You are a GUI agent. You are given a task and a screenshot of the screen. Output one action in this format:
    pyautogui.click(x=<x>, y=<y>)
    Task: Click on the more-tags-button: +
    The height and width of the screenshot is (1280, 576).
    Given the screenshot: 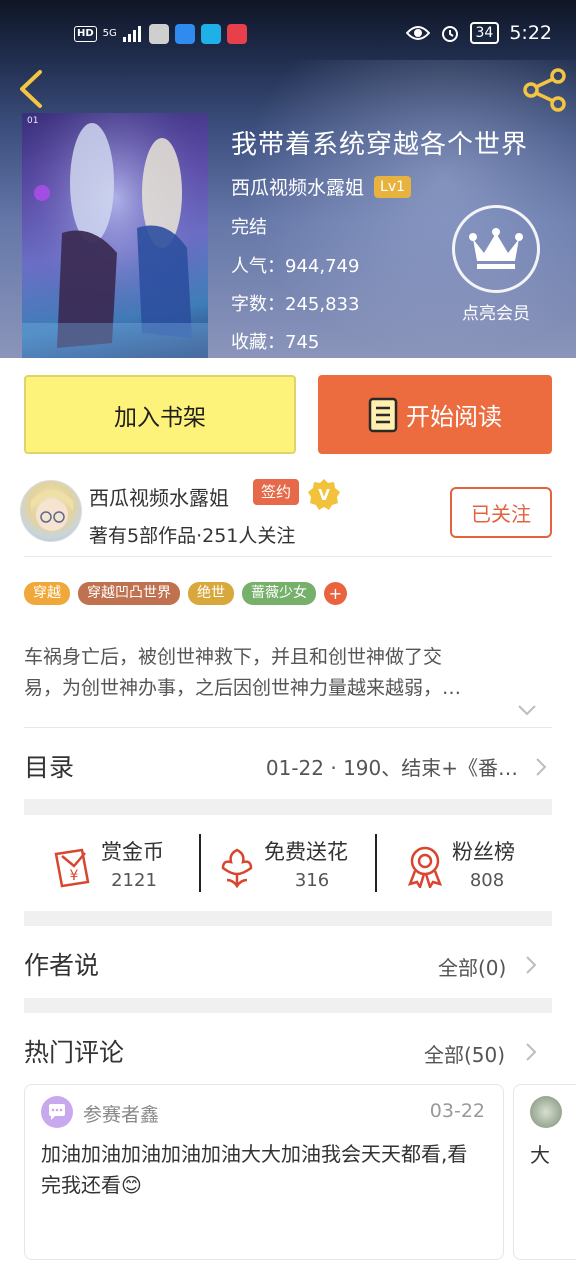 What is the action you would take?
    pyautogui.click(x=335, y=593)
    